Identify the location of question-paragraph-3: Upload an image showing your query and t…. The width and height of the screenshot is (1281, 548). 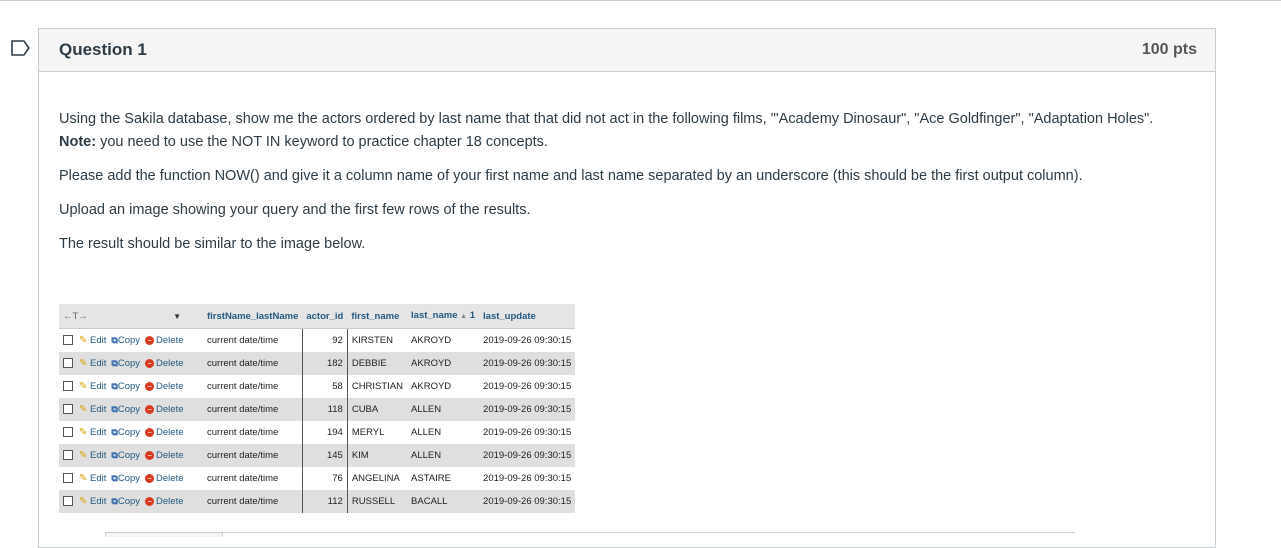
(295, 210).